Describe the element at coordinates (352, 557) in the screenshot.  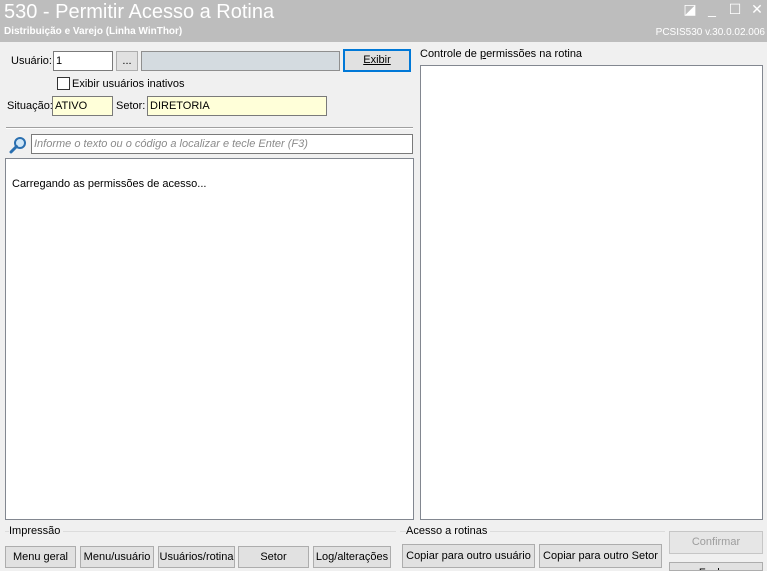
I see `log-alteracoes-button: Log/alterações` at that location.